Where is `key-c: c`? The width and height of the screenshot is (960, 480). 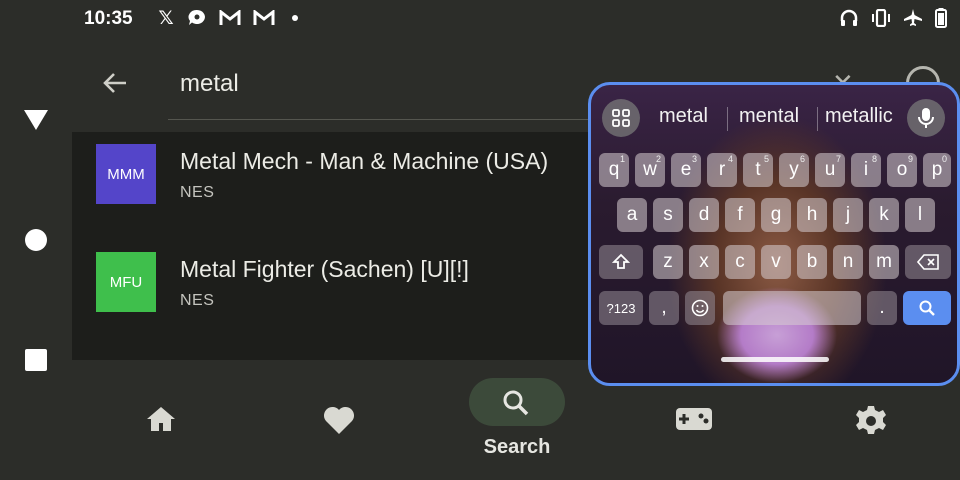 key-c: c is located at coordinates (740, 262).